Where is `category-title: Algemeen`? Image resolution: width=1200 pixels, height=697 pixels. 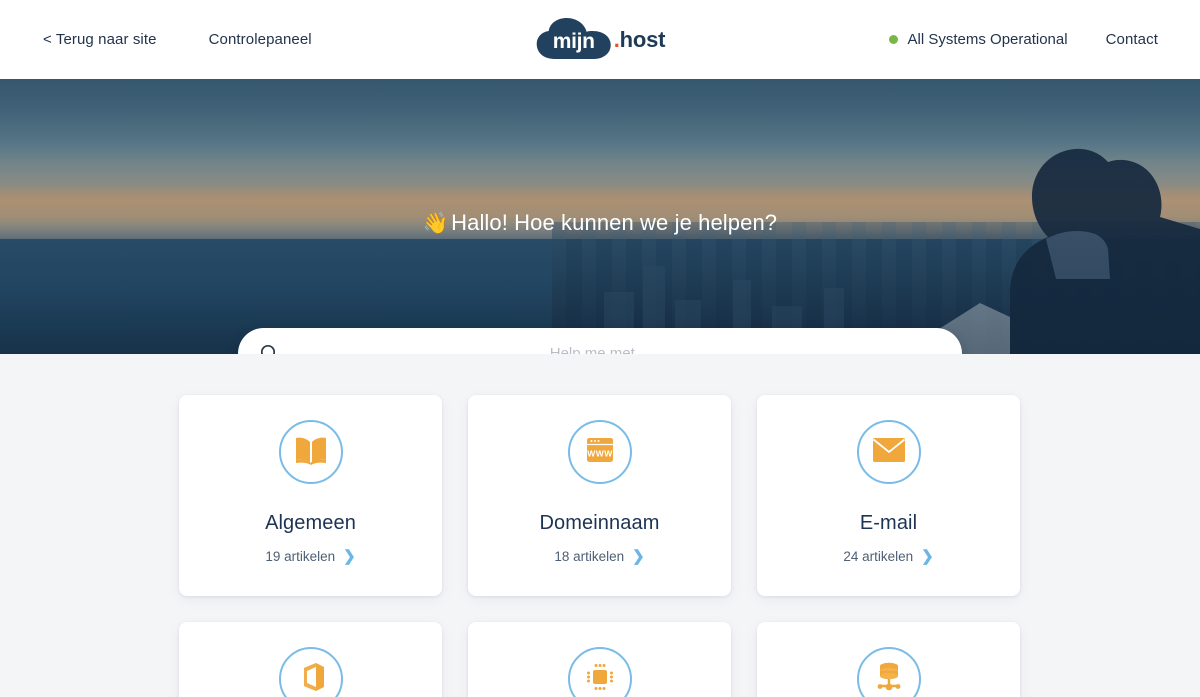 category-title: Algemeen is located at coordinates (310, 523).